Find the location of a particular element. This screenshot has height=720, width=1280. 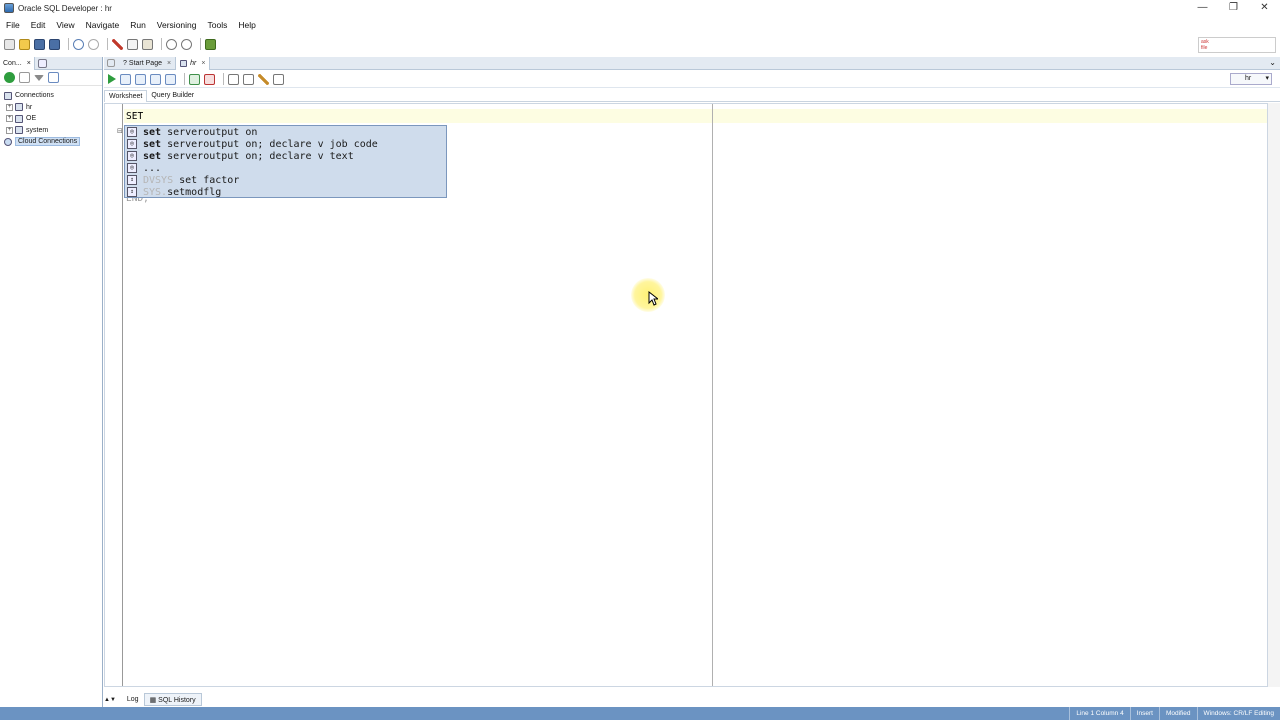

search-field-hint: ask file is located at coordinates (1205, 45).